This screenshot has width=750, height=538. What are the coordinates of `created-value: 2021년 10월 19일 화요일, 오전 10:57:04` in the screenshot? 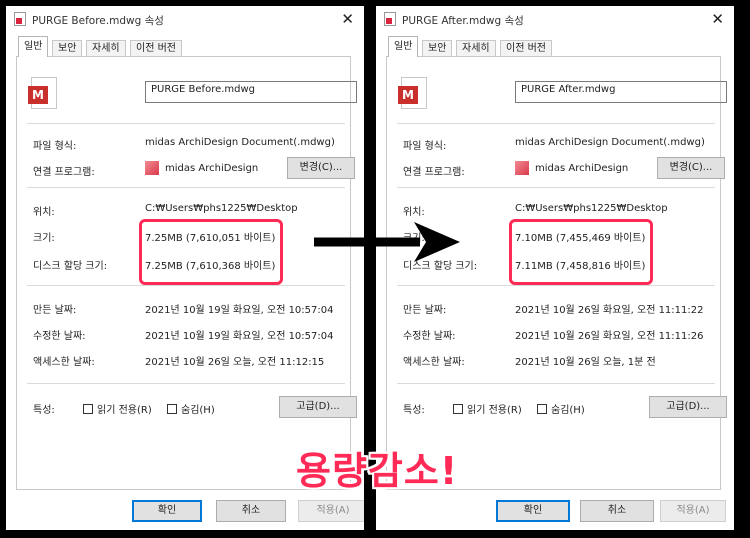 It's located at (239, 310).